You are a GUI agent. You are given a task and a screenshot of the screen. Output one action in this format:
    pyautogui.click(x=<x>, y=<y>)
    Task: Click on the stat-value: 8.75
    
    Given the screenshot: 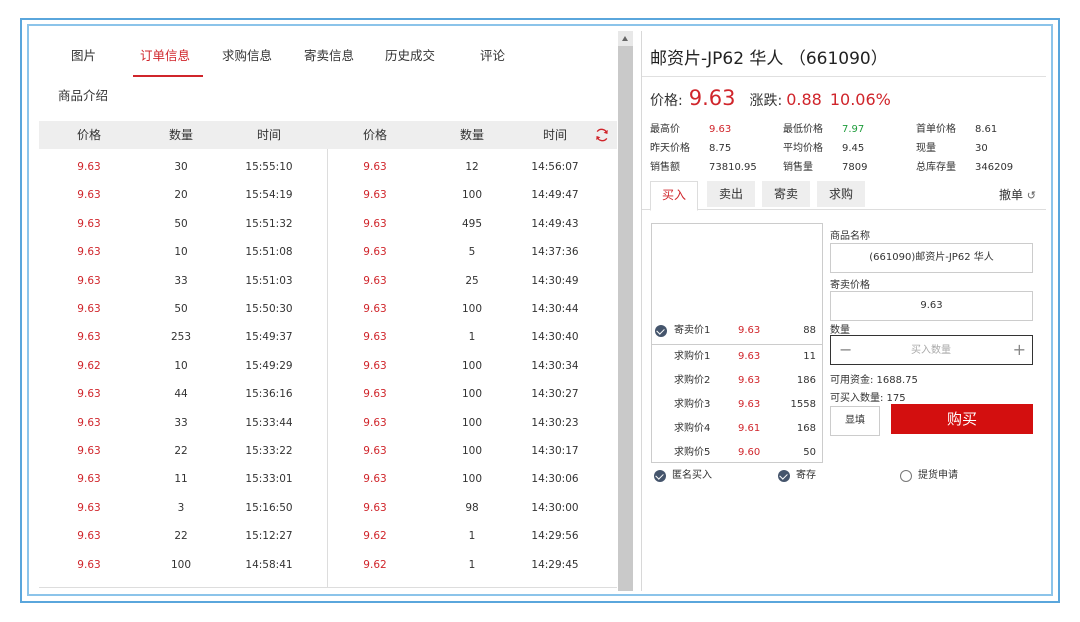 What is the action you would take?
    pyautogui.click(x=720, y=148)
    